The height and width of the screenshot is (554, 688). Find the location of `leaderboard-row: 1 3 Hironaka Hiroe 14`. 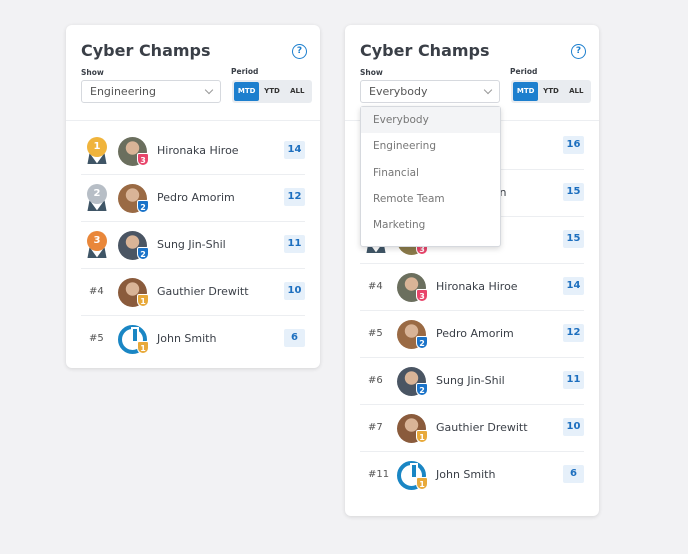

leaderboard-row: 1 3 Hironaka Hiroe 14 is located at coordinates (193, 151).